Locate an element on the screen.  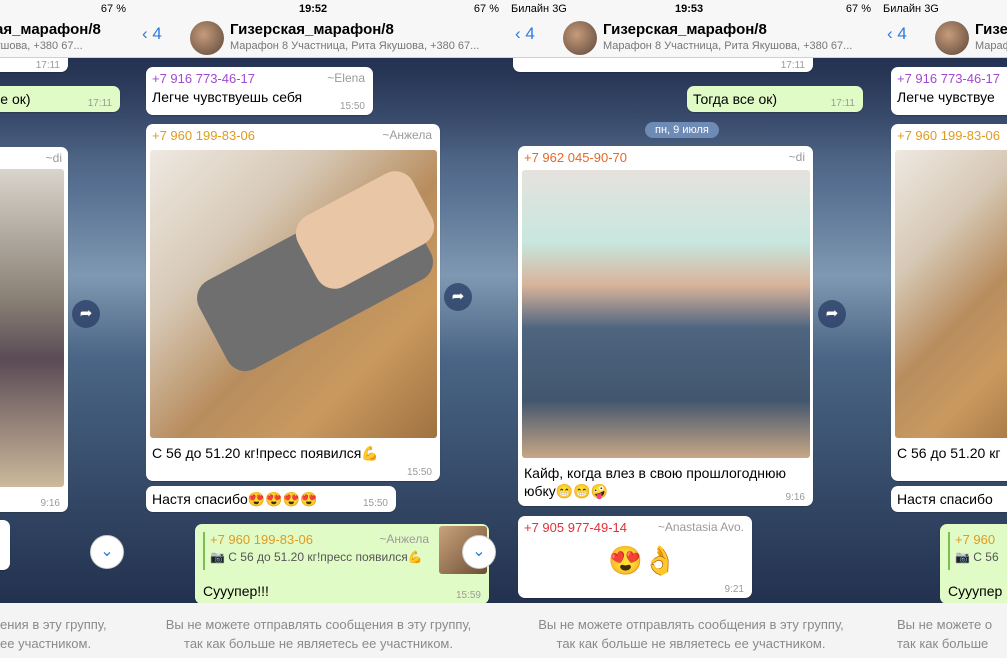
photo-message: +7 960 199-83-06 С 56 до 51.20 кг is located at coordinates (949, 302).